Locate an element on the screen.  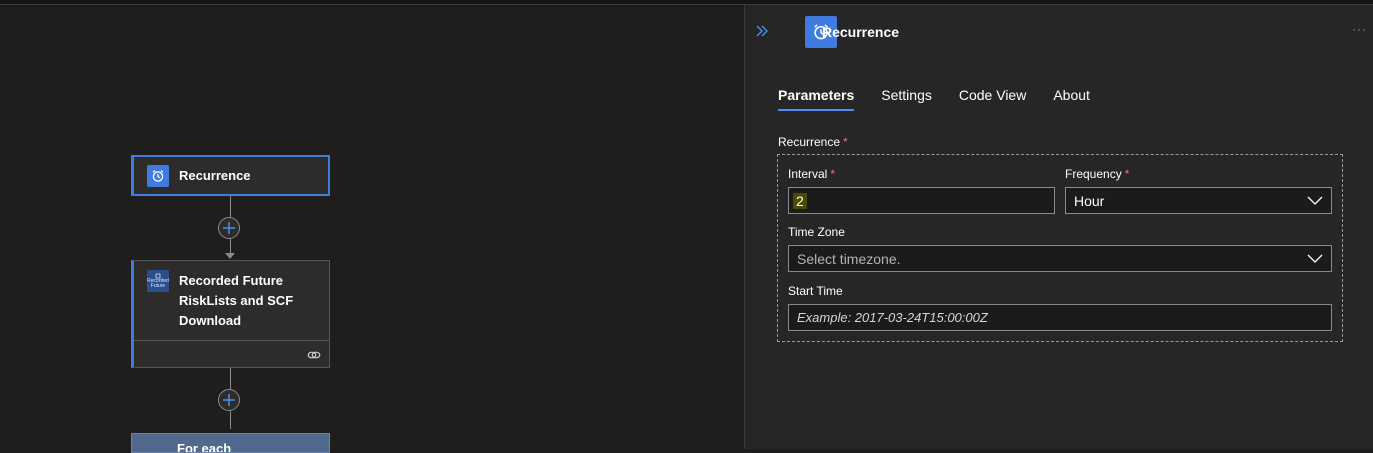
recurrence-group-label: Recurrence * is located at coordinates (813, 142).